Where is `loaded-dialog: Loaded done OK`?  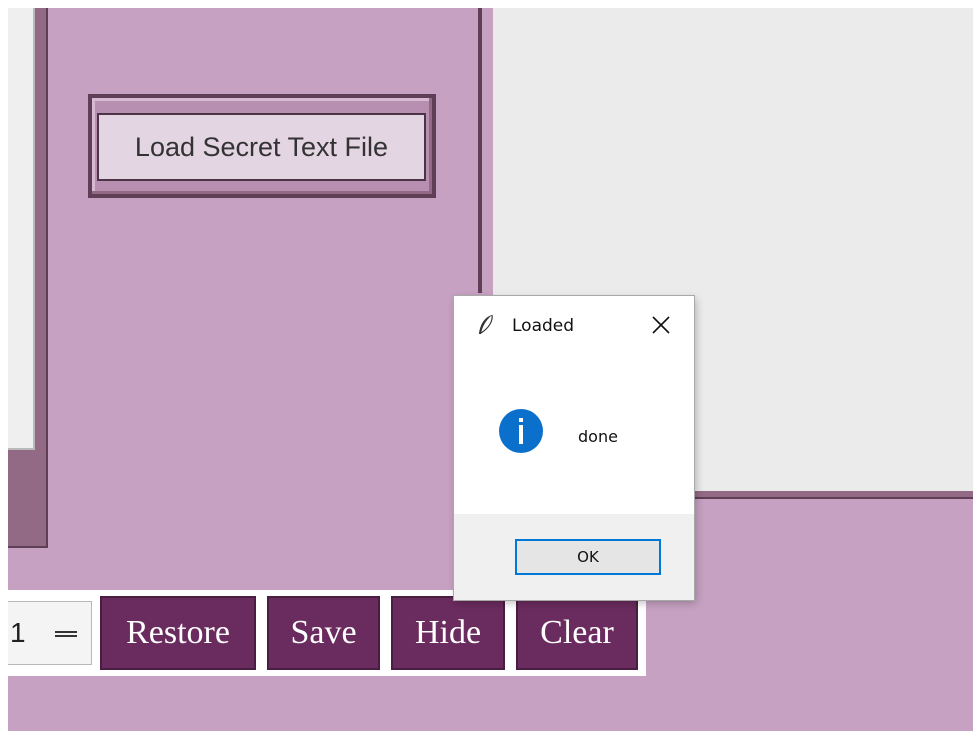
loaded-dialog: Loaded done OK is located at coordinates (574, 448).